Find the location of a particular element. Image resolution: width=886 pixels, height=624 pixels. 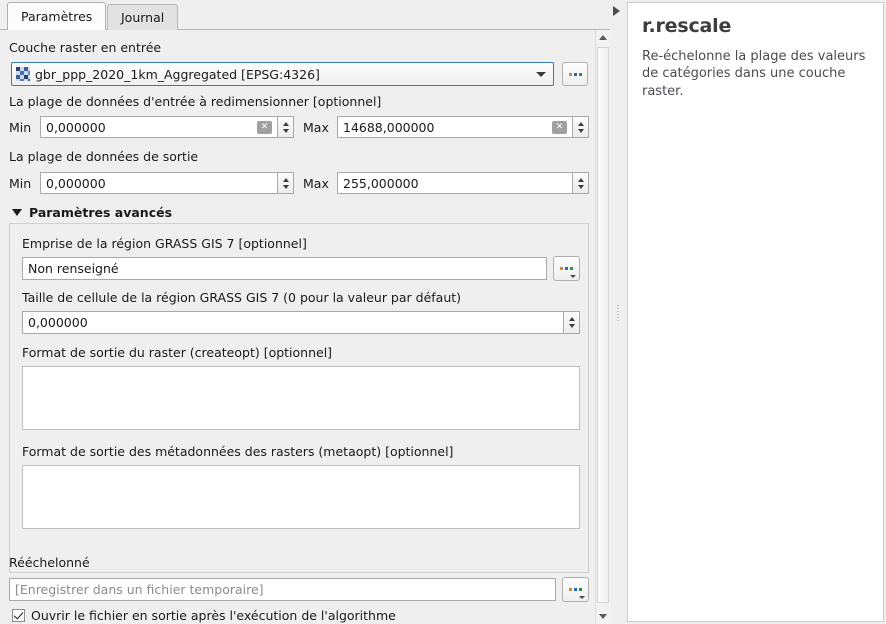

input-range-min-value: 0,000000 is located at coordinates (76, 127).